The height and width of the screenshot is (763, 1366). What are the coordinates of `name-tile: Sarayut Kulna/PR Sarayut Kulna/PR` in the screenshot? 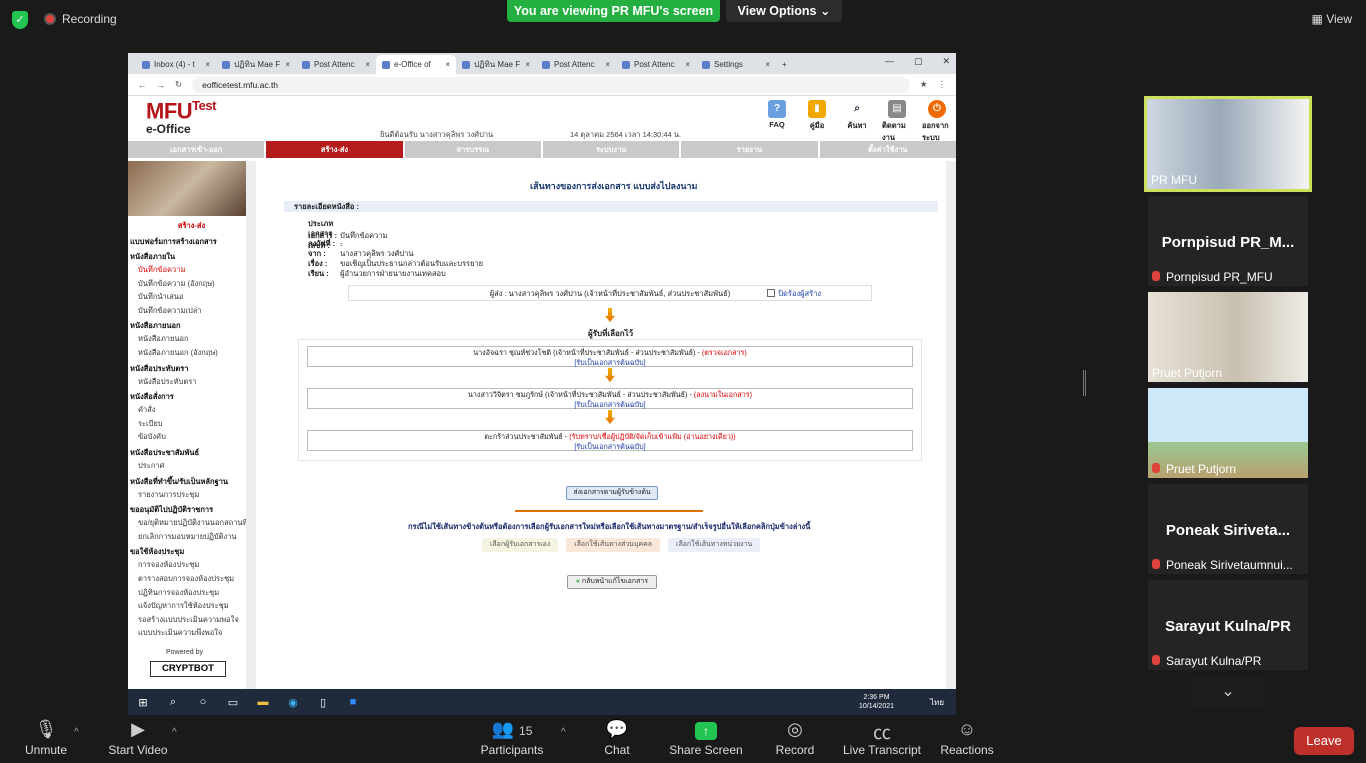 It's located at (1228, 625).